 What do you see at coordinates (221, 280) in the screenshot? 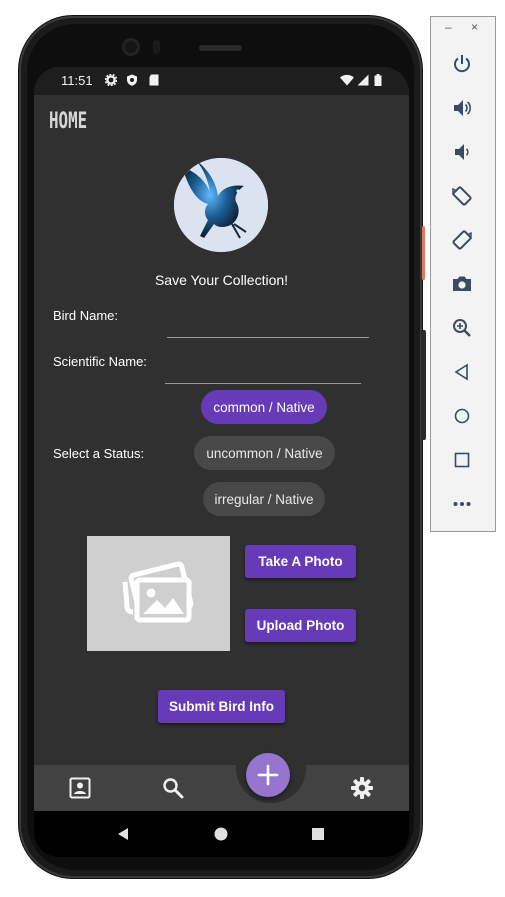
I see `form-heading: Save Your Collection!` at bounding box center [221, 280].